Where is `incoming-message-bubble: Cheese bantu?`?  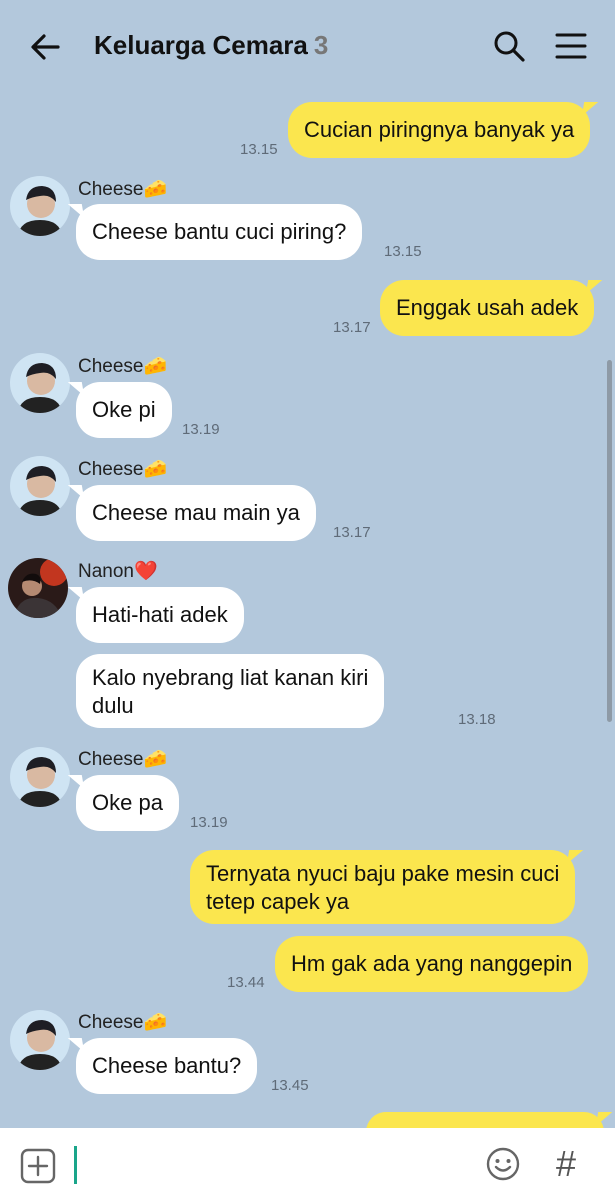
incoming-message-bubble: Cheese bantu? is located at coordinates (167, 1066).